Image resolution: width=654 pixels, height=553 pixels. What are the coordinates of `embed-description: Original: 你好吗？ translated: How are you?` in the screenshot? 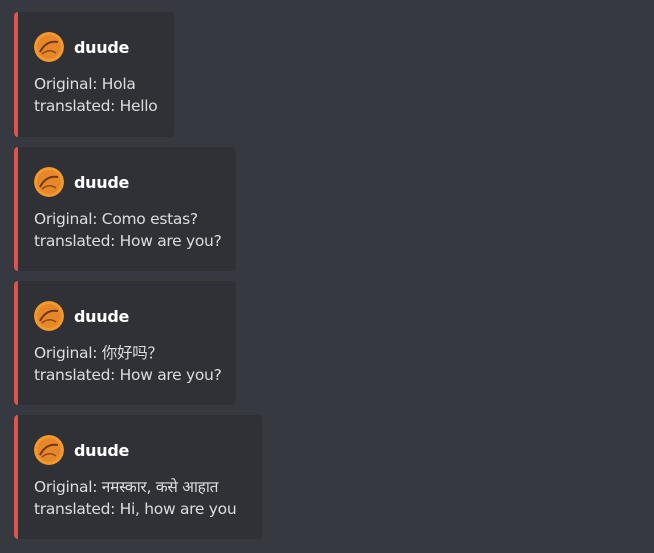 It's located at (128, 364).